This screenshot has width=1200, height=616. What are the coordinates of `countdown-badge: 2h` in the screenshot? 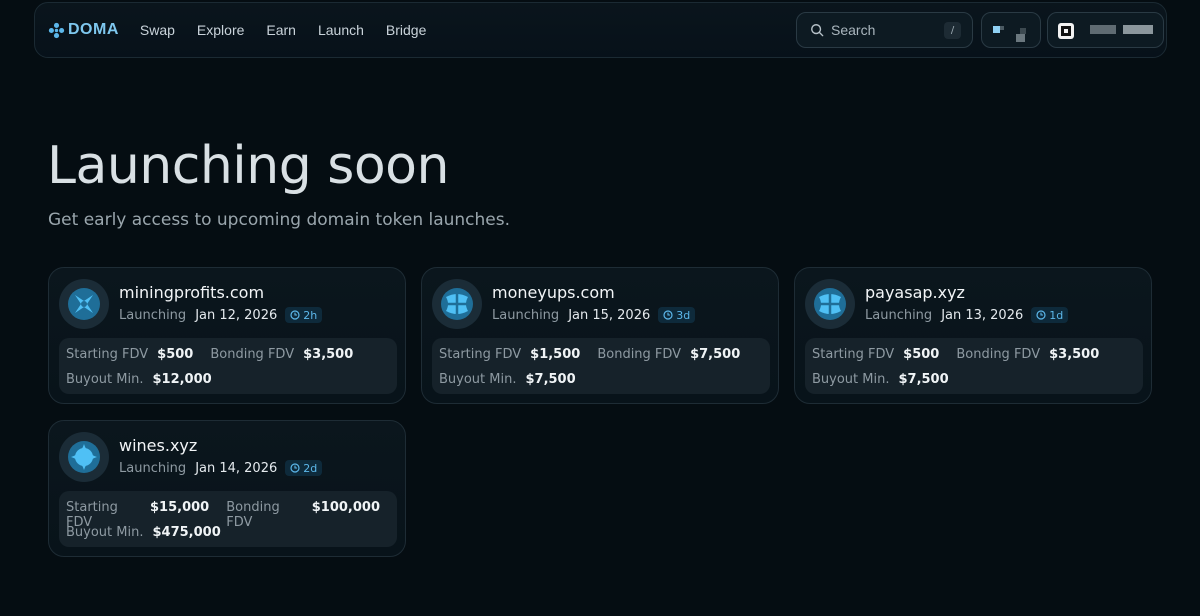 It's located at (304, 315).